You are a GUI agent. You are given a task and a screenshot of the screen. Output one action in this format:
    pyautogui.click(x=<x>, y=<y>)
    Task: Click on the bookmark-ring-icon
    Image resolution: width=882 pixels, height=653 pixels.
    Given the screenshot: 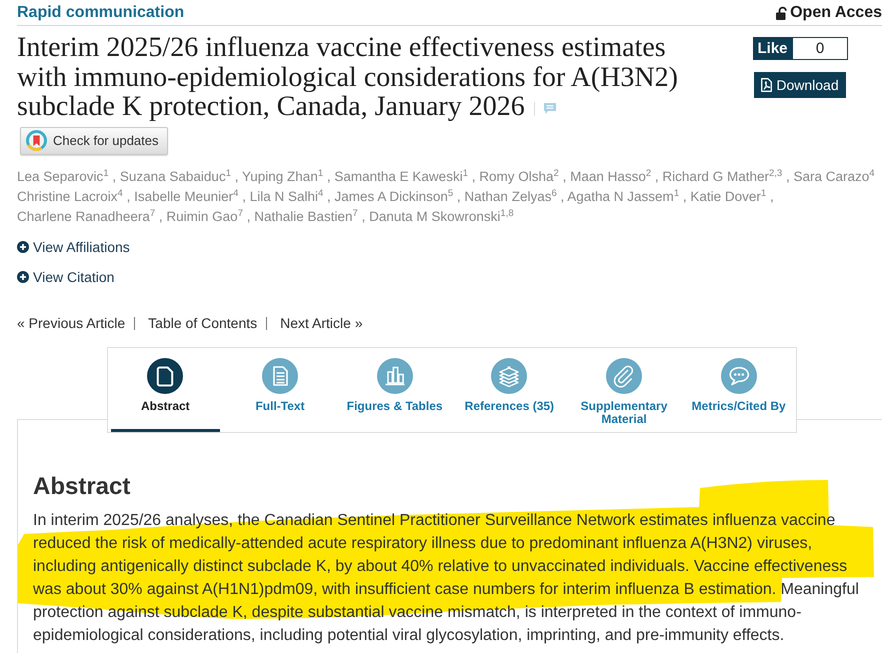 What is the action you would take?
    pyautogui.click(x=36, y=140)
    